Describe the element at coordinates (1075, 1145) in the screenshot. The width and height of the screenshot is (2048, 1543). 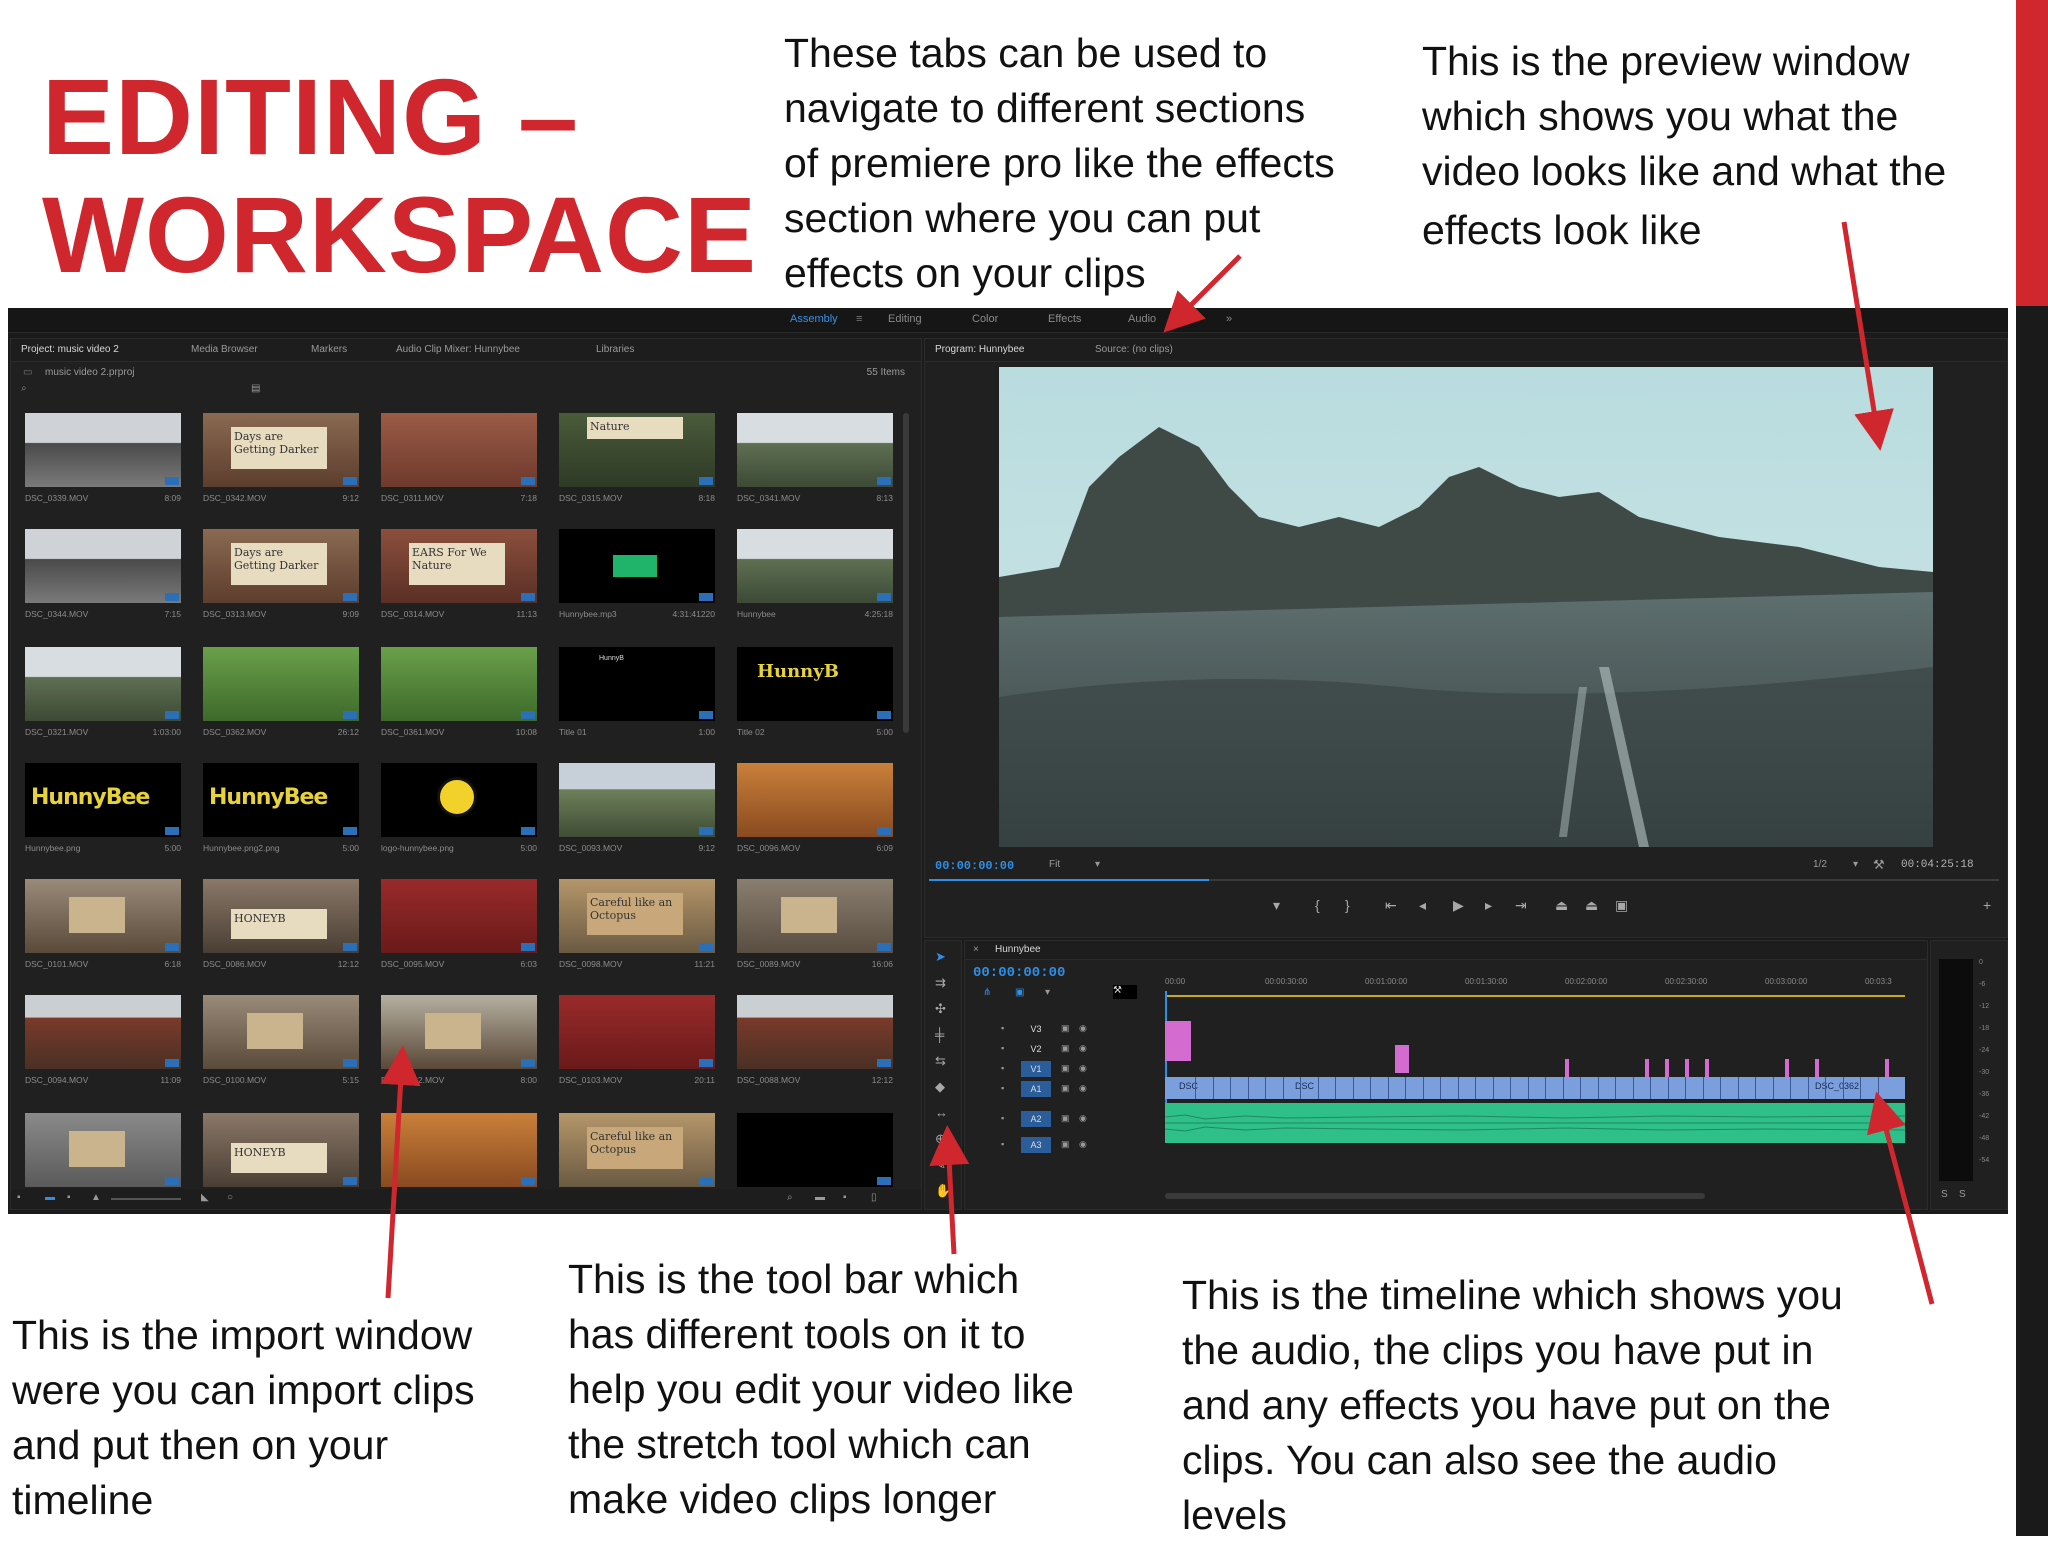
I see `track-header: ▪ A3 ▣ ◉` at that location.